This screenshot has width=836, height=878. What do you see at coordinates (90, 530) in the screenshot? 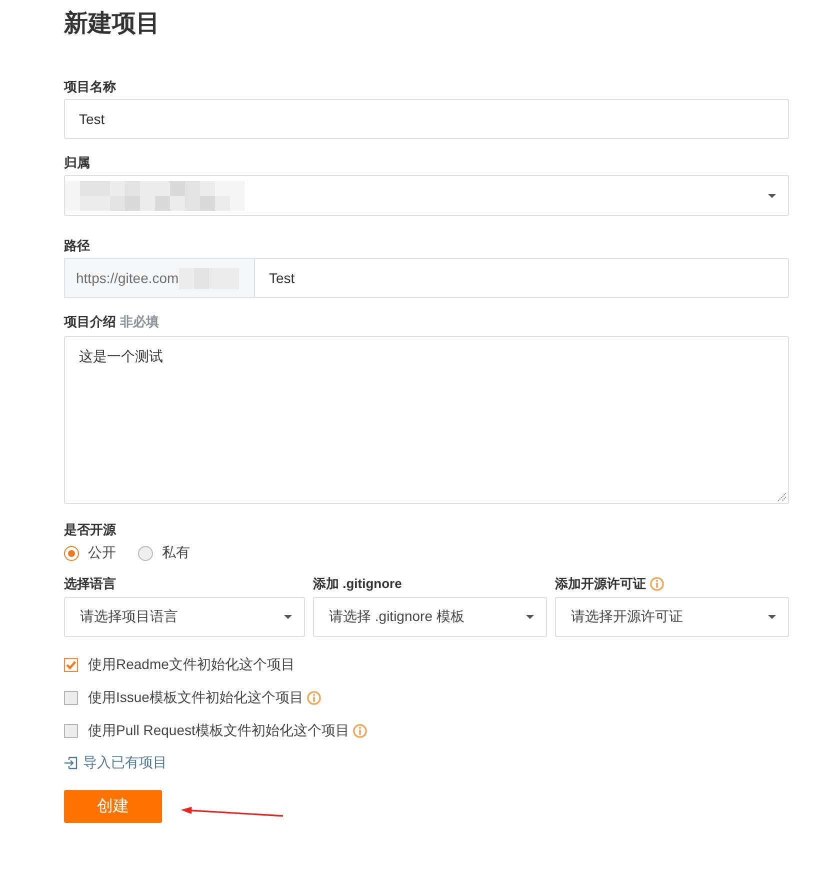
I see `field-label: 是否开源` at bounding box center [90, 530].